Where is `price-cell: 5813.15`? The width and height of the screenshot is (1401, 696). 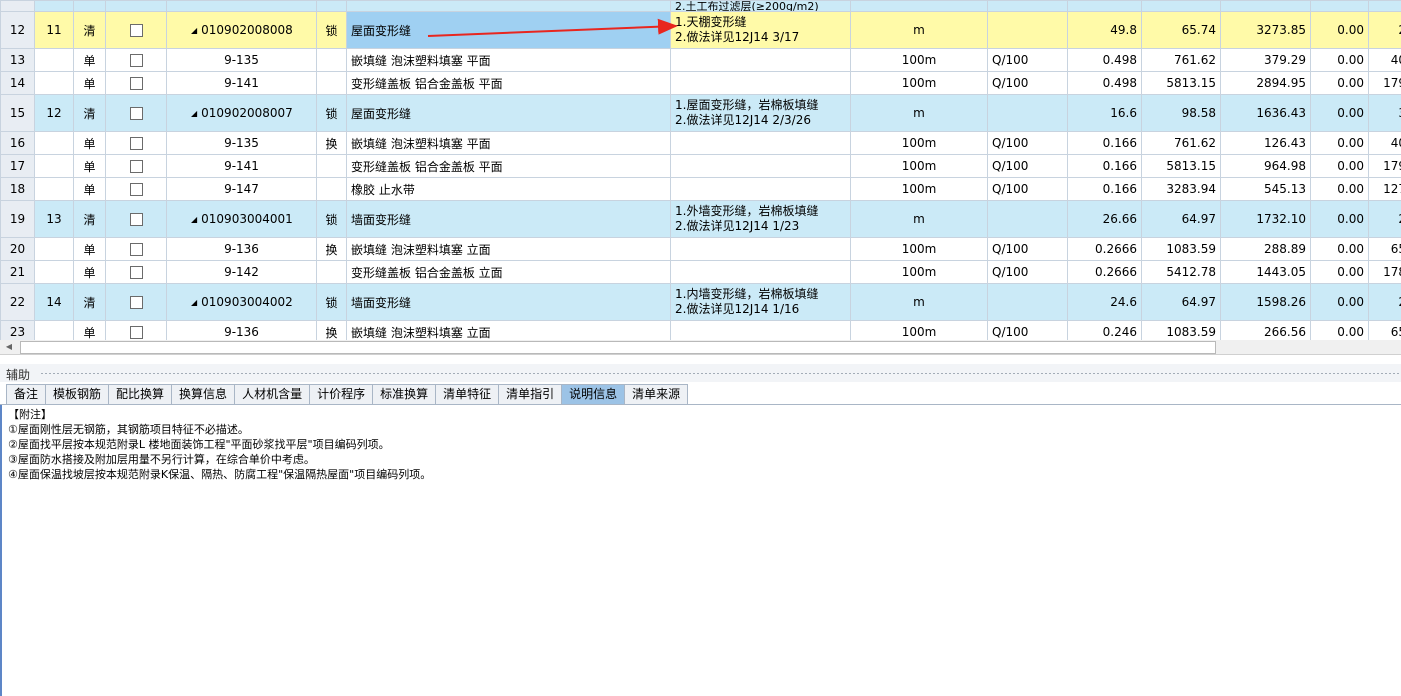
price-cell: 5813.15 is located at coordinates (1181, 166).